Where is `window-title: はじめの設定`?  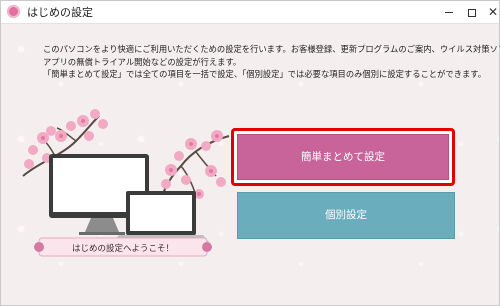 window-title: はじめの設定 is located at coordinates (60, 12).